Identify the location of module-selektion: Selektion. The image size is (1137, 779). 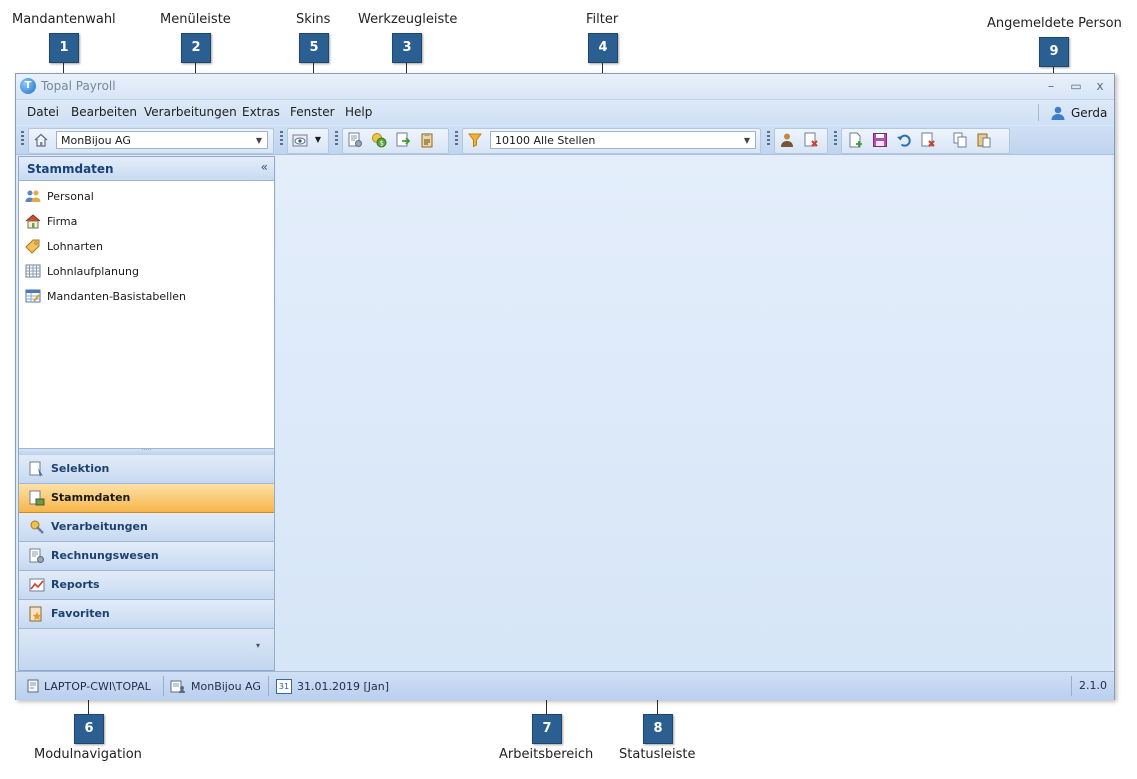
(146, 469).